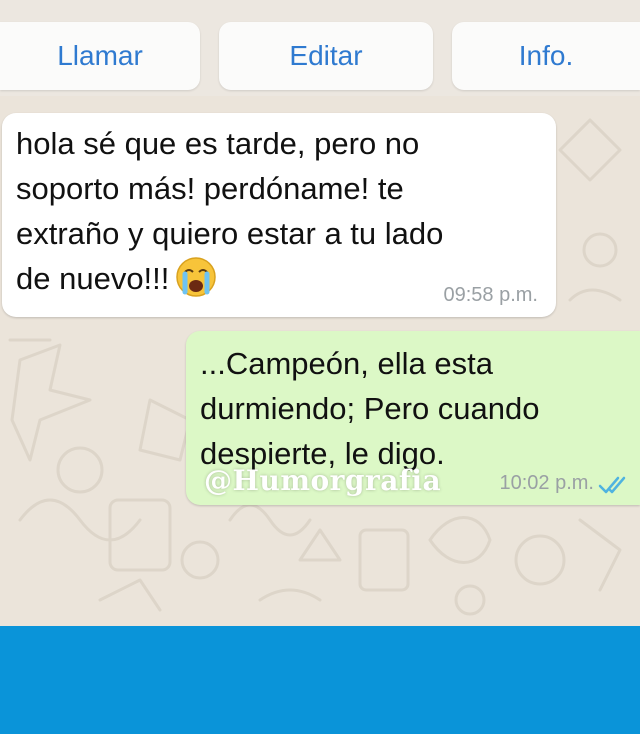 The width and height of the screenshot is (640, 734). What do you see at coordinates (320, 680) in the screenshot?
I see `bottom-blue-banner` at bounding box center [320, 680].